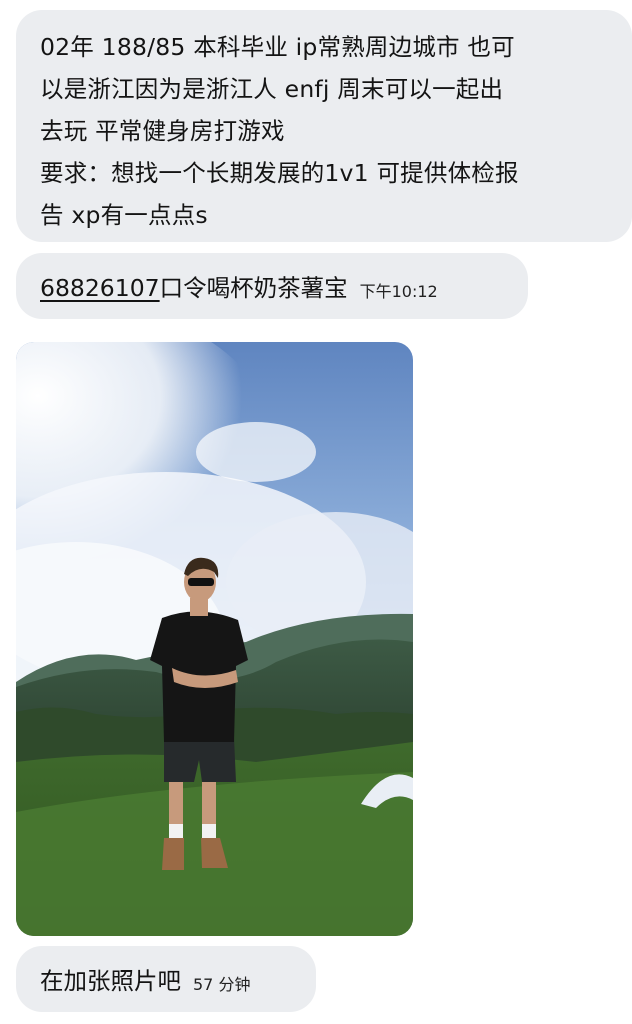 Image resolution: width=632 pixels, height=1024 pixels. What do you see at coordinates (124, 215) in the screenshot?
I see `message-line: 告 xp有一点点s` at bounding box center [124, 215].